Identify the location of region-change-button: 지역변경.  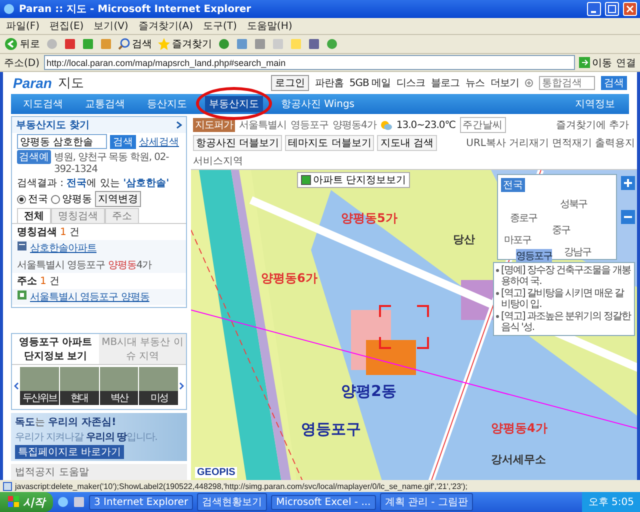
(118, 199).